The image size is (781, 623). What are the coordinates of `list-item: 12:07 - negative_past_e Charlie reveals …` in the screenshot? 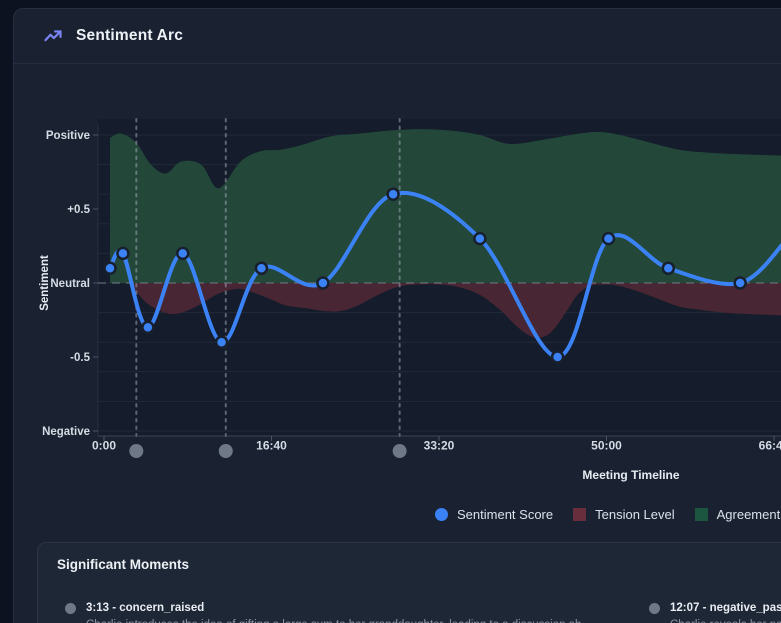 It's located at (711, 612).